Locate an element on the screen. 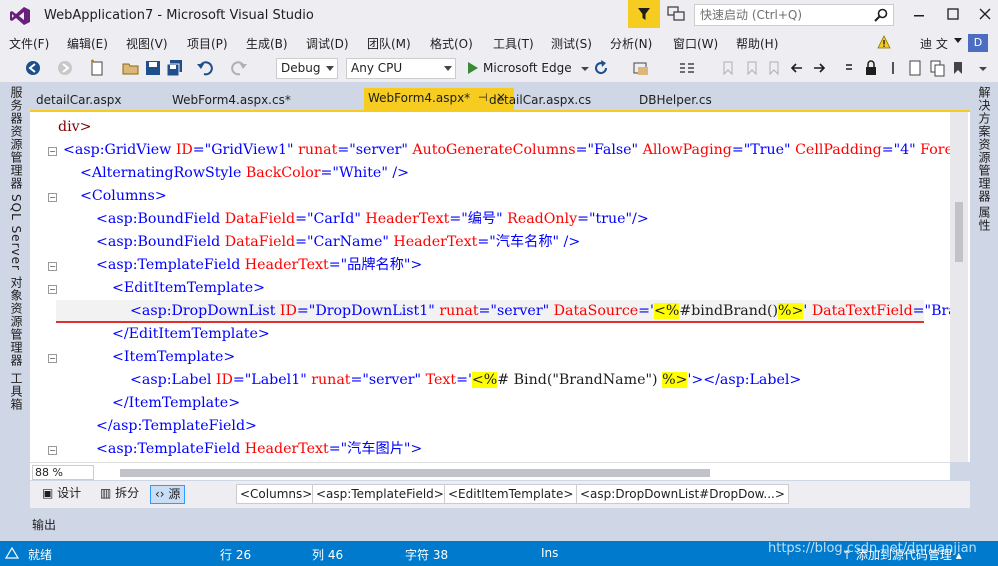 This screenshot has height=566, width=998. bookmark-icon is located at coordinates (959, 68).